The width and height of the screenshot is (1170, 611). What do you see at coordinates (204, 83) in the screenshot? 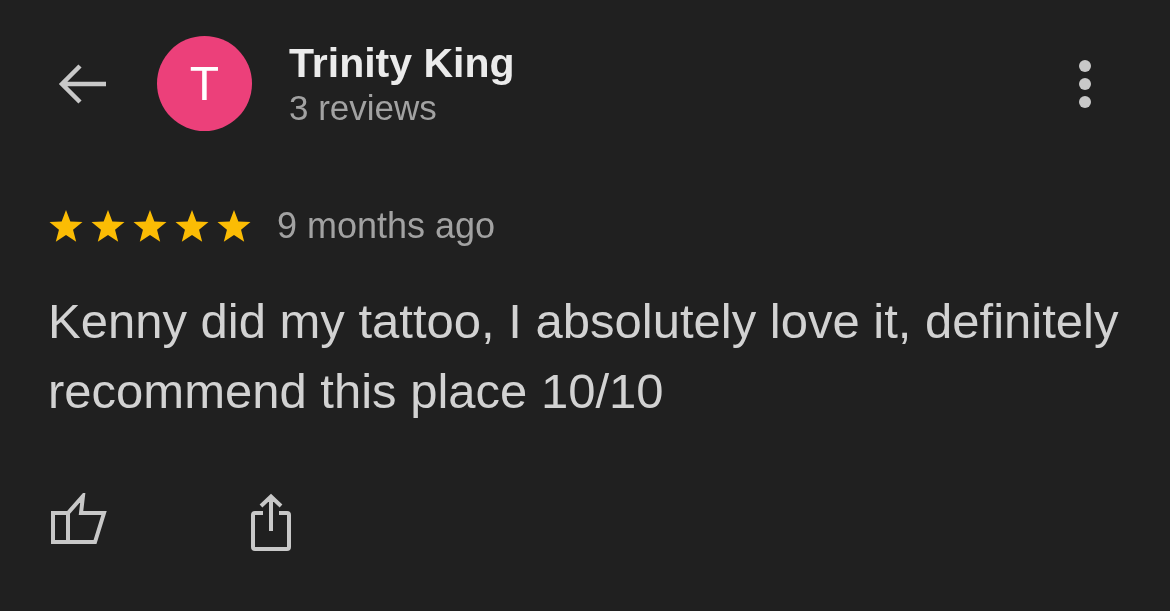
I see `avatar: T` at bounding box center [204, 83].